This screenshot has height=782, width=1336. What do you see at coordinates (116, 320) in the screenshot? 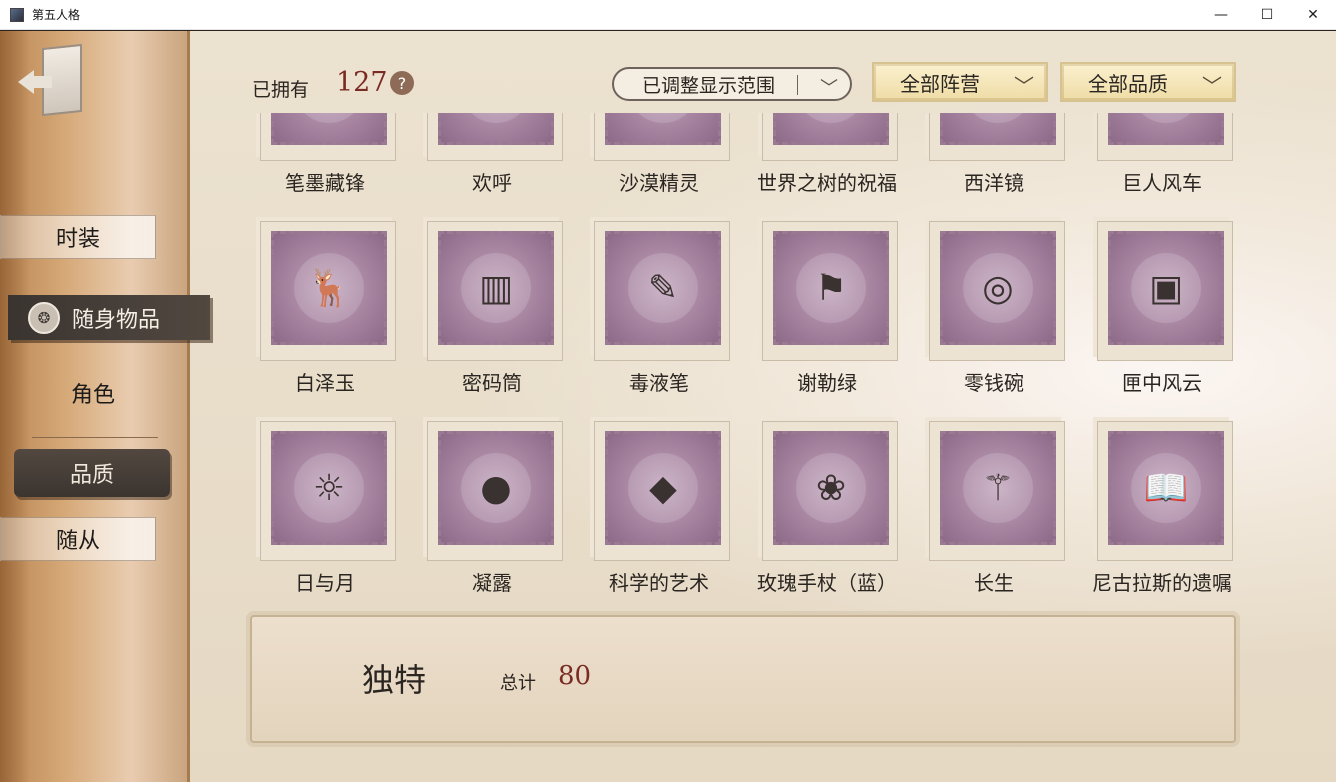
I see `sidebar-tab-label: 随身物品` at bounding box center [116, 320].